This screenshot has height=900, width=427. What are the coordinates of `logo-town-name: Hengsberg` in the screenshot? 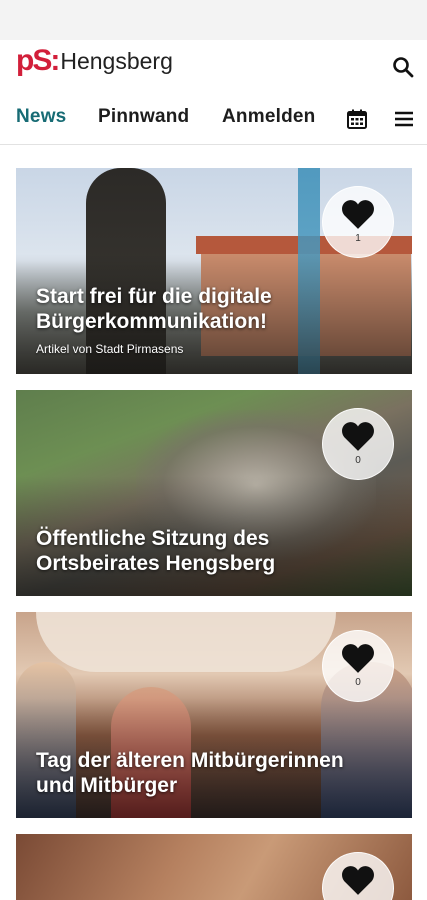 It's located at (116, 61).